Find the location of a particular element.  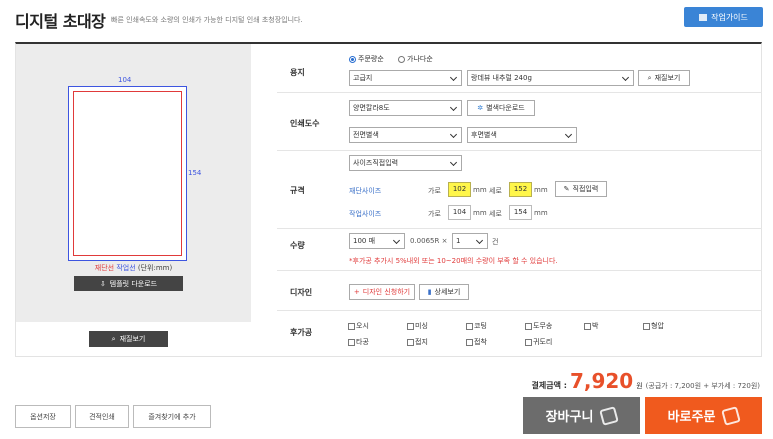

pencil-icon: ✎ is located at coordinates (566, 189).